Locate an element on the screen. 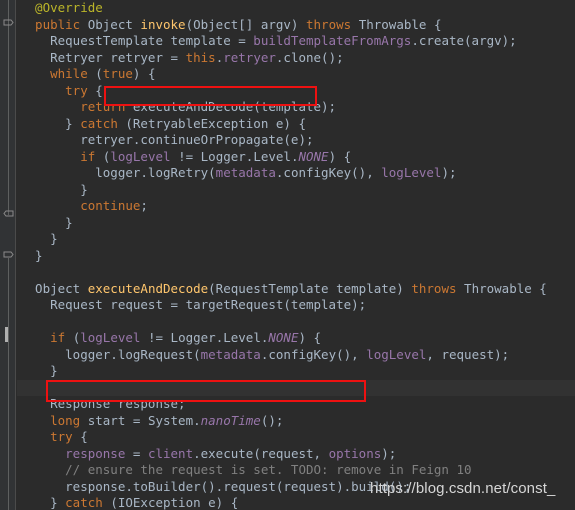 The height and width of the screenshot is (510, 575). code-line: Response response; is located at coordinates (296, 404).